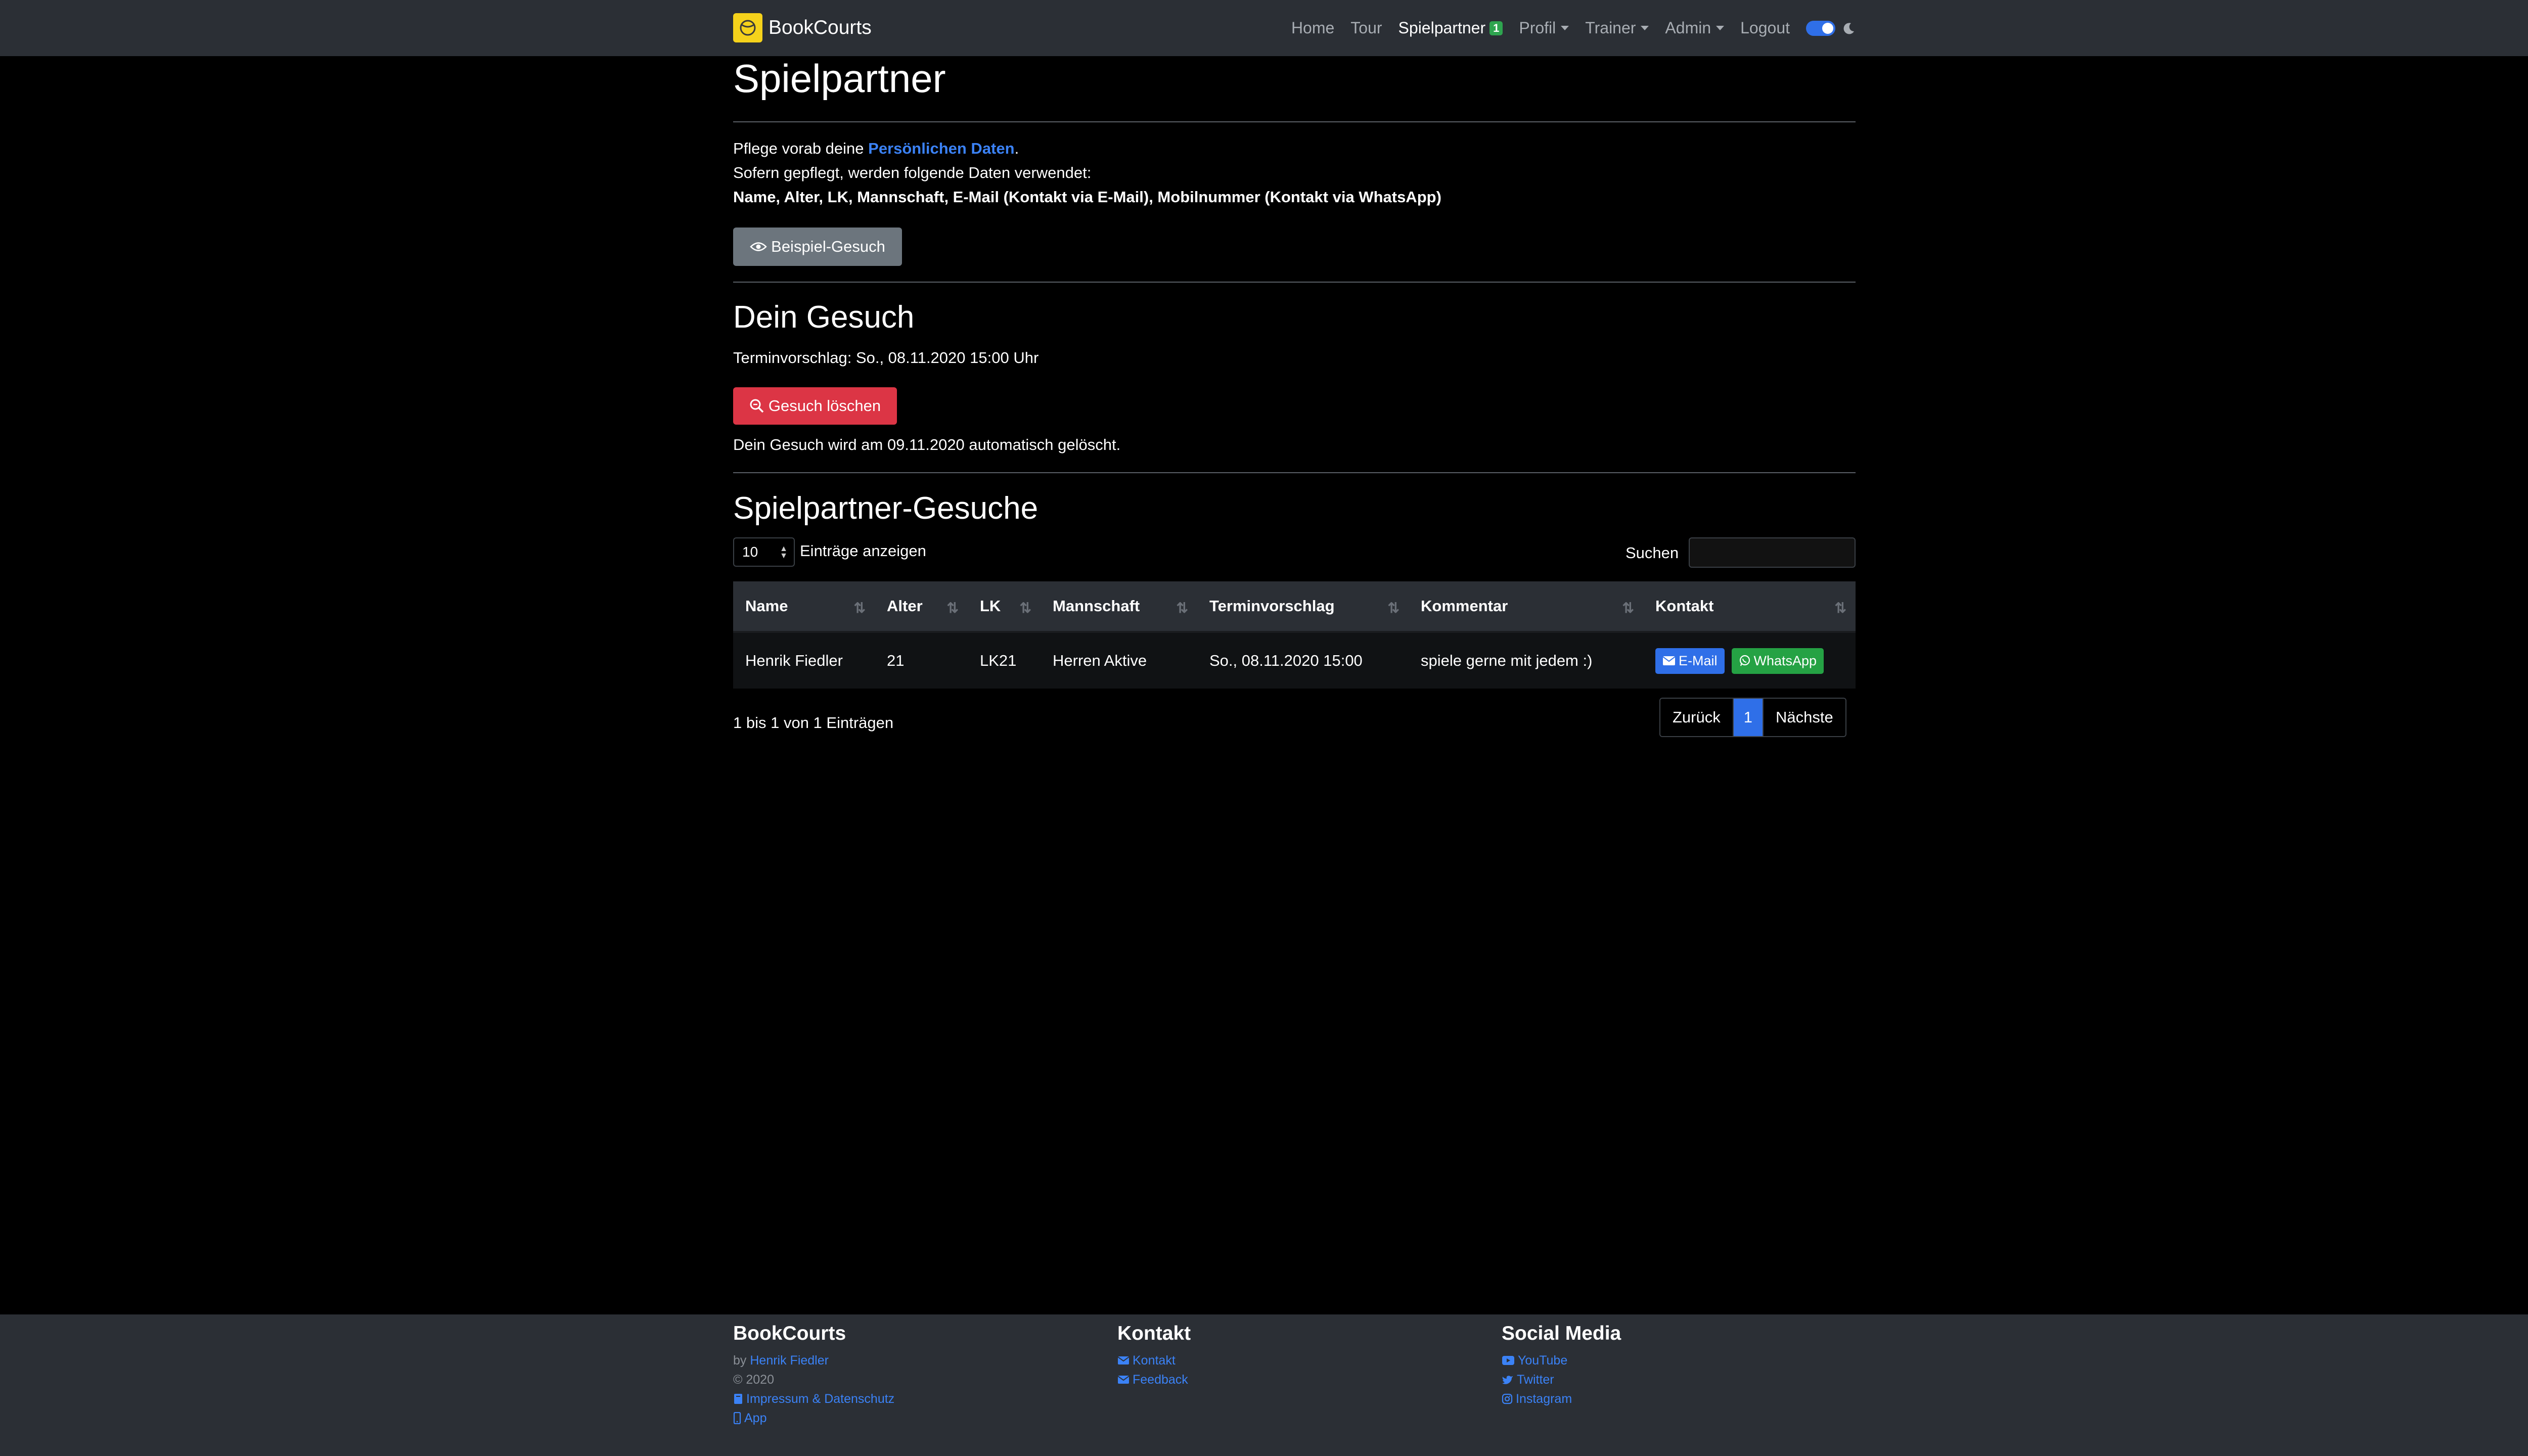 The height and width of the screenshot is (1456, 2528). What do you see at coordinates (1773, 552) in the screenshot?
I see `search-input` at bounding box center [1773, 552].